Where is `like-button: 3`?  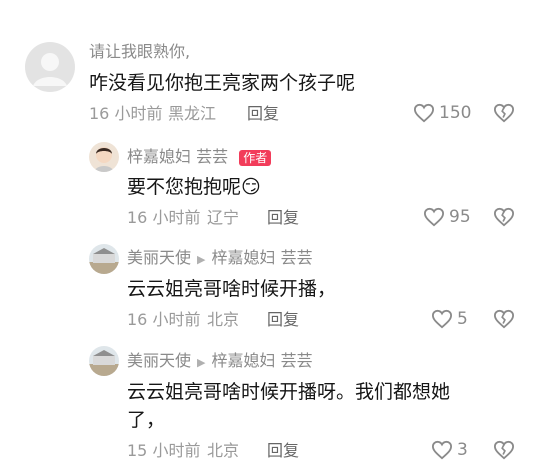
like-button: 3 is located at coordinates (449, 450).